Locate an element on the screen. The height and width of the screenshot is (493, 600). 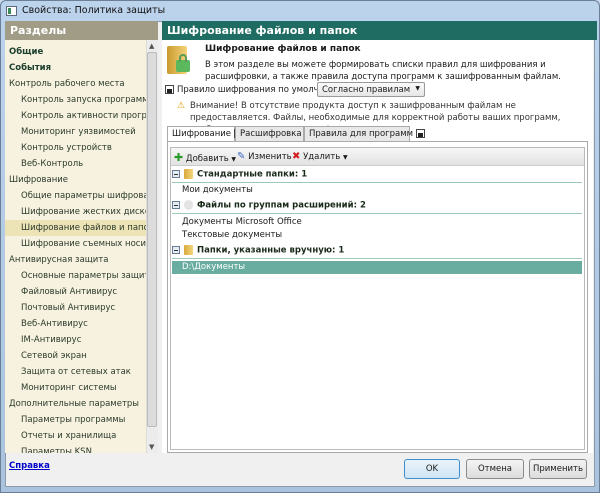
group-title: Стандартные папки: 1 is located at coordinates (252, 174).